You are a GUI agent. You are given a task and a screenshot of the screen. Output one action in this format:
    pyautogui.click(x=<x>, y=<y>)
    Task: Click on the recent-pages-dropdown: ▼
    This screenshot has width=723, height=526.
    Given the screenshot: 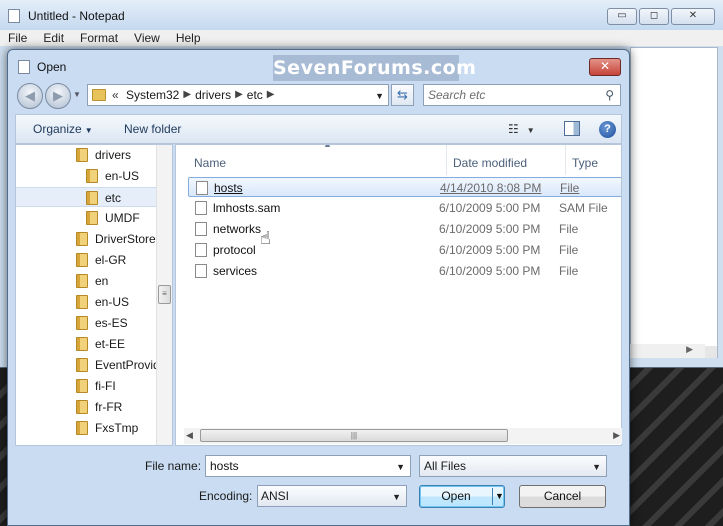 What is the action you would take?
    pyautogui.click(x=77, y=94)
    